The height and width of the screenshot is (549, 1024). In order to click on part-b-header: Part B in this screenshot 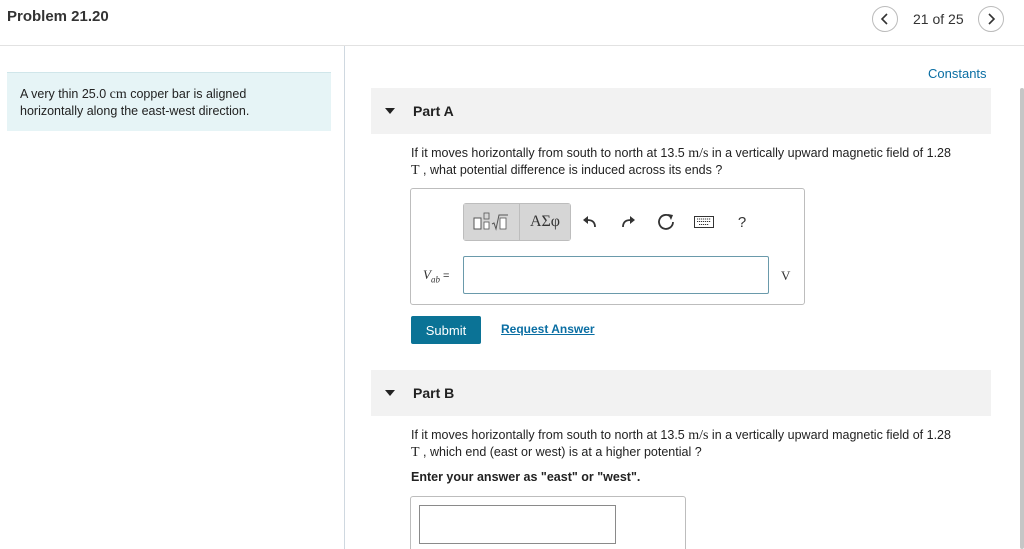, I will do `click(681, 393)`.